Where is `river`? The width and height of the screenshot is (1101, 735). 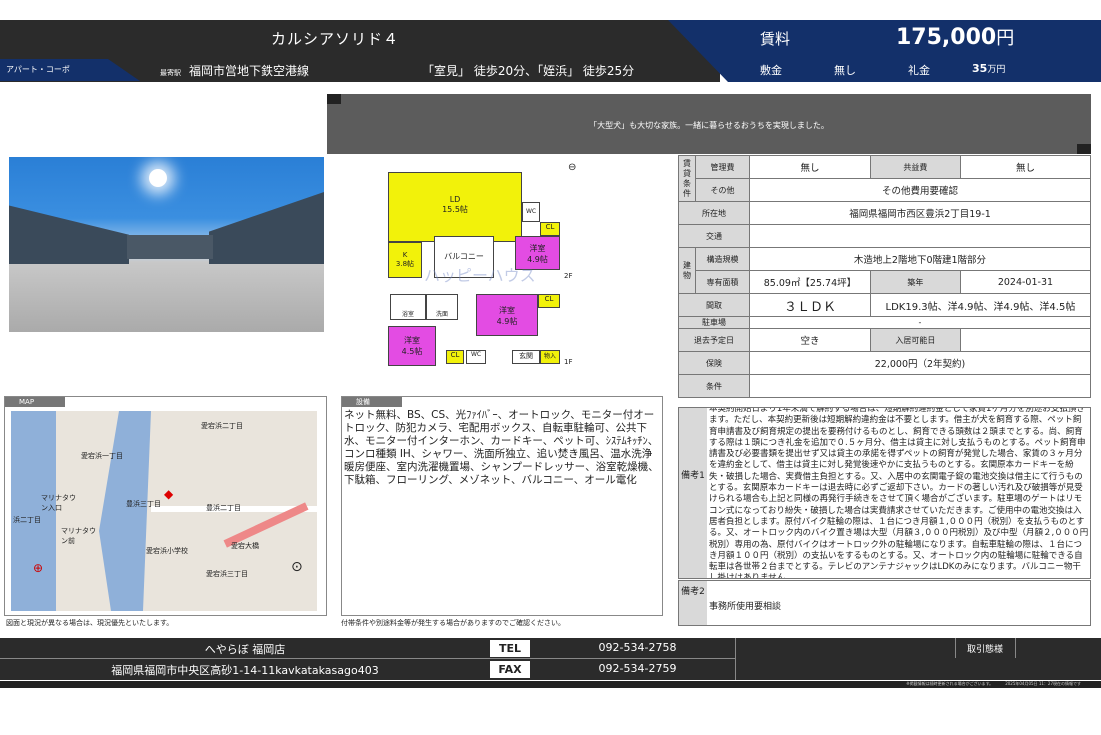 river is located at coordinates (125, 511).